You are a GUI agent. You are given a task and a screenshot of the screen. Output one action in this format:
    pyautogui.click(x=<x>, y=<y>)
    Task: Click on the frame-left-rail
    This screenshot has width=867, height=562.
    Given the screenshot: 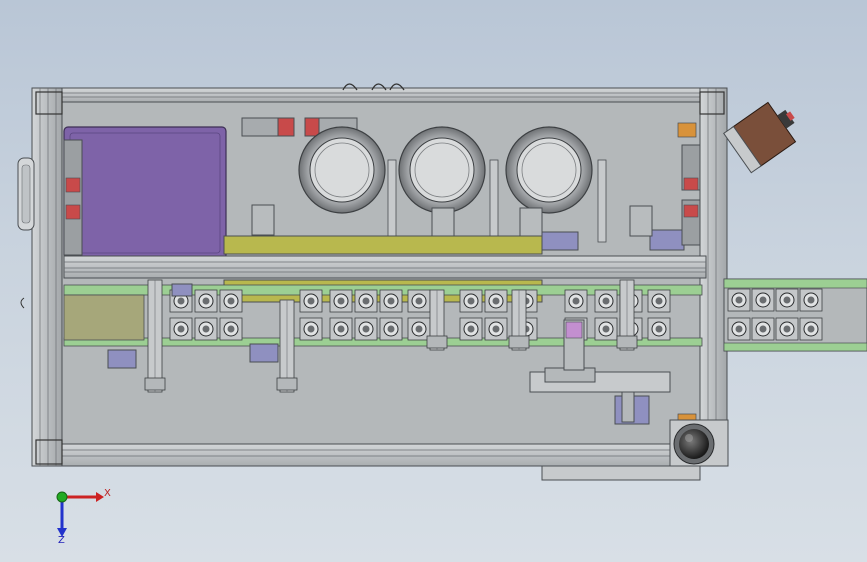 What is the action you would take?
    pyautogui.click(x=47, y=277)
    